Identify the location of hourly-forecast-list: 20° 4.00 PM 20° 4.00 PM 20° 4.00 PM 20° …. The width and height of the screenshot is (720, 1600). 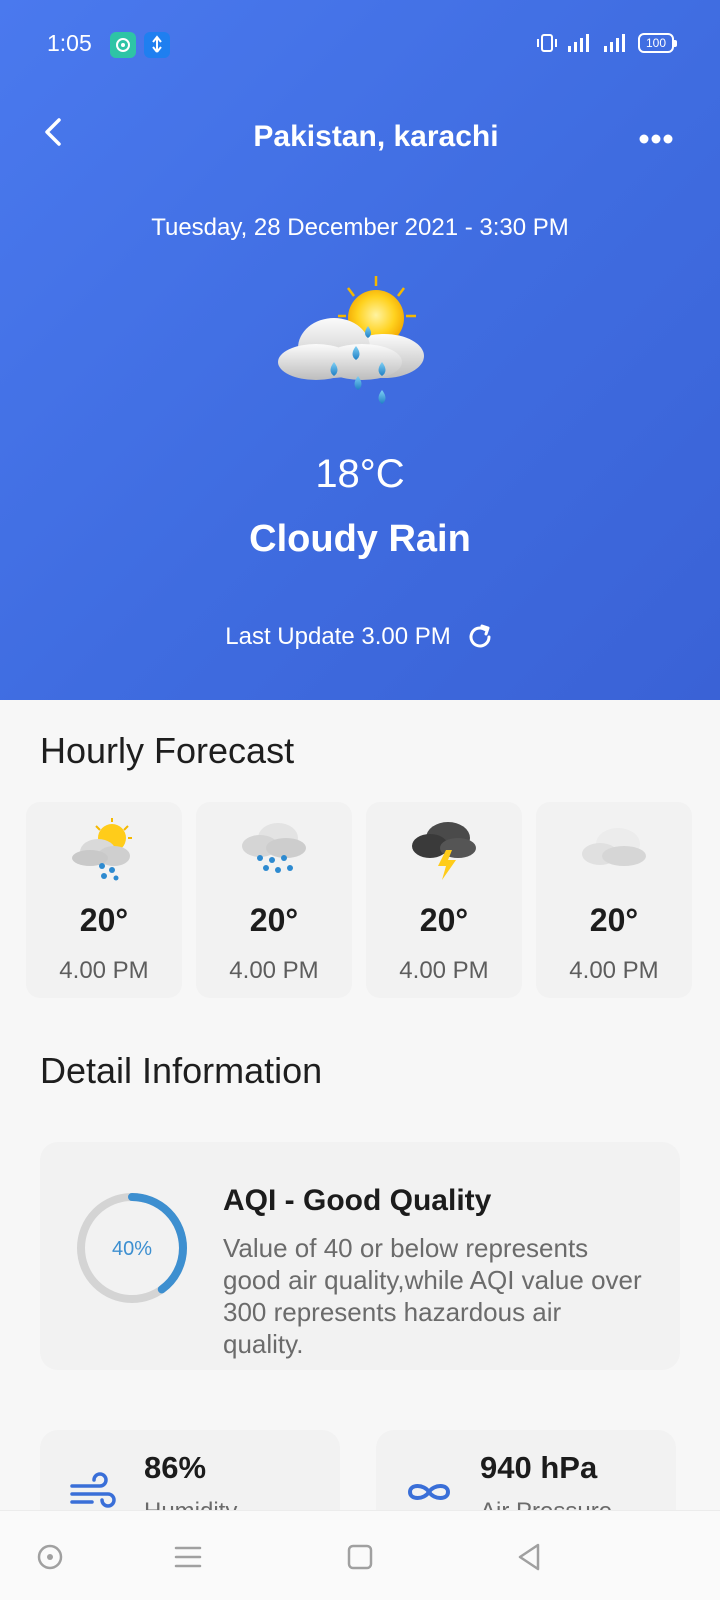
(361, 900).